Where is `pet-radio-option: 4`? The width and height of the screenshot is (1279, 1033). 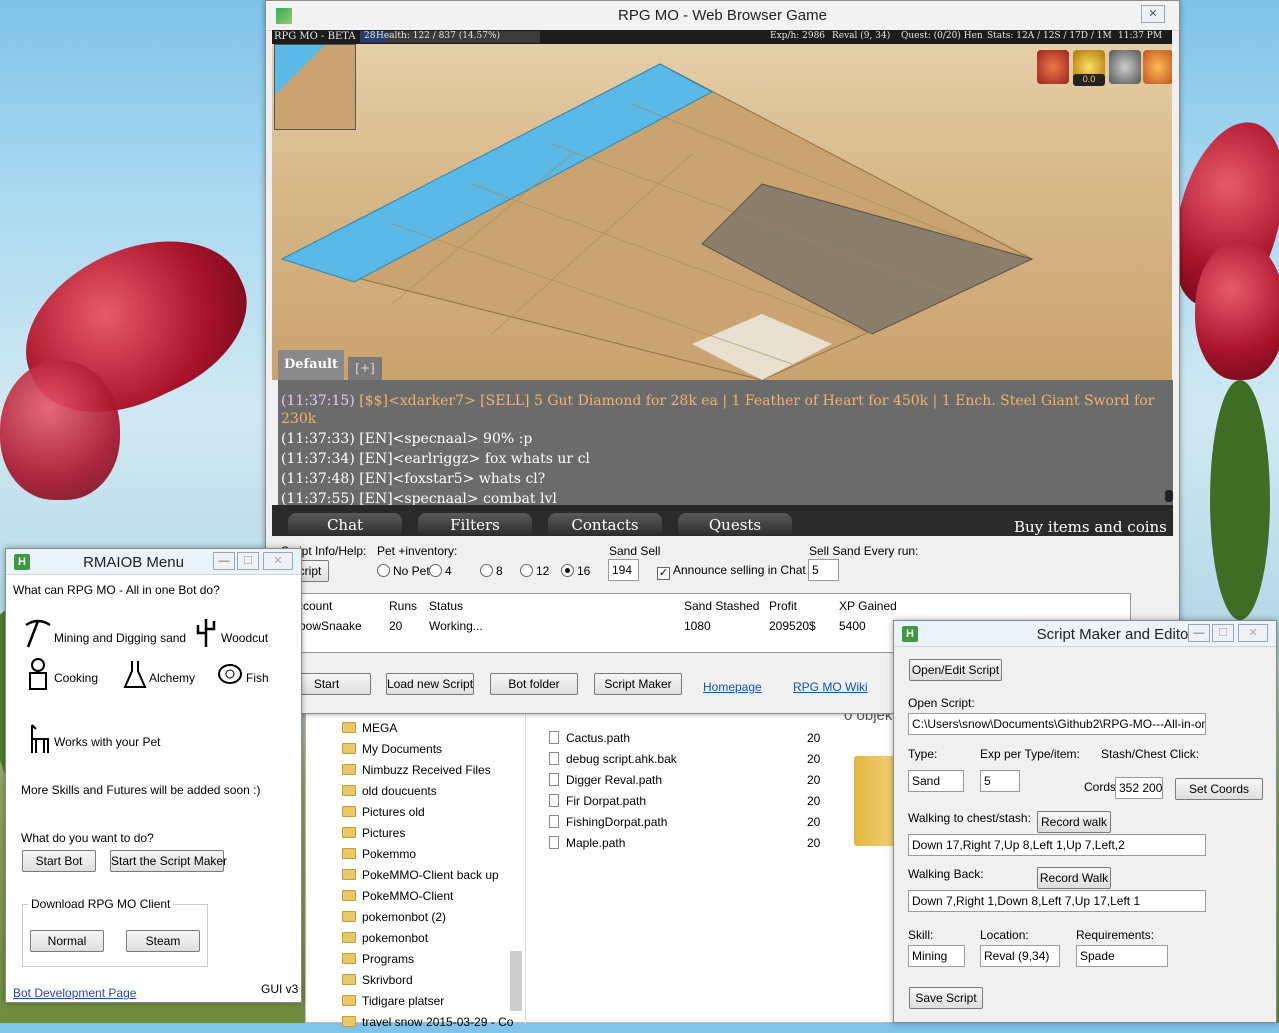
pet-radio-option: 4 is located at coordinates (440, 571).